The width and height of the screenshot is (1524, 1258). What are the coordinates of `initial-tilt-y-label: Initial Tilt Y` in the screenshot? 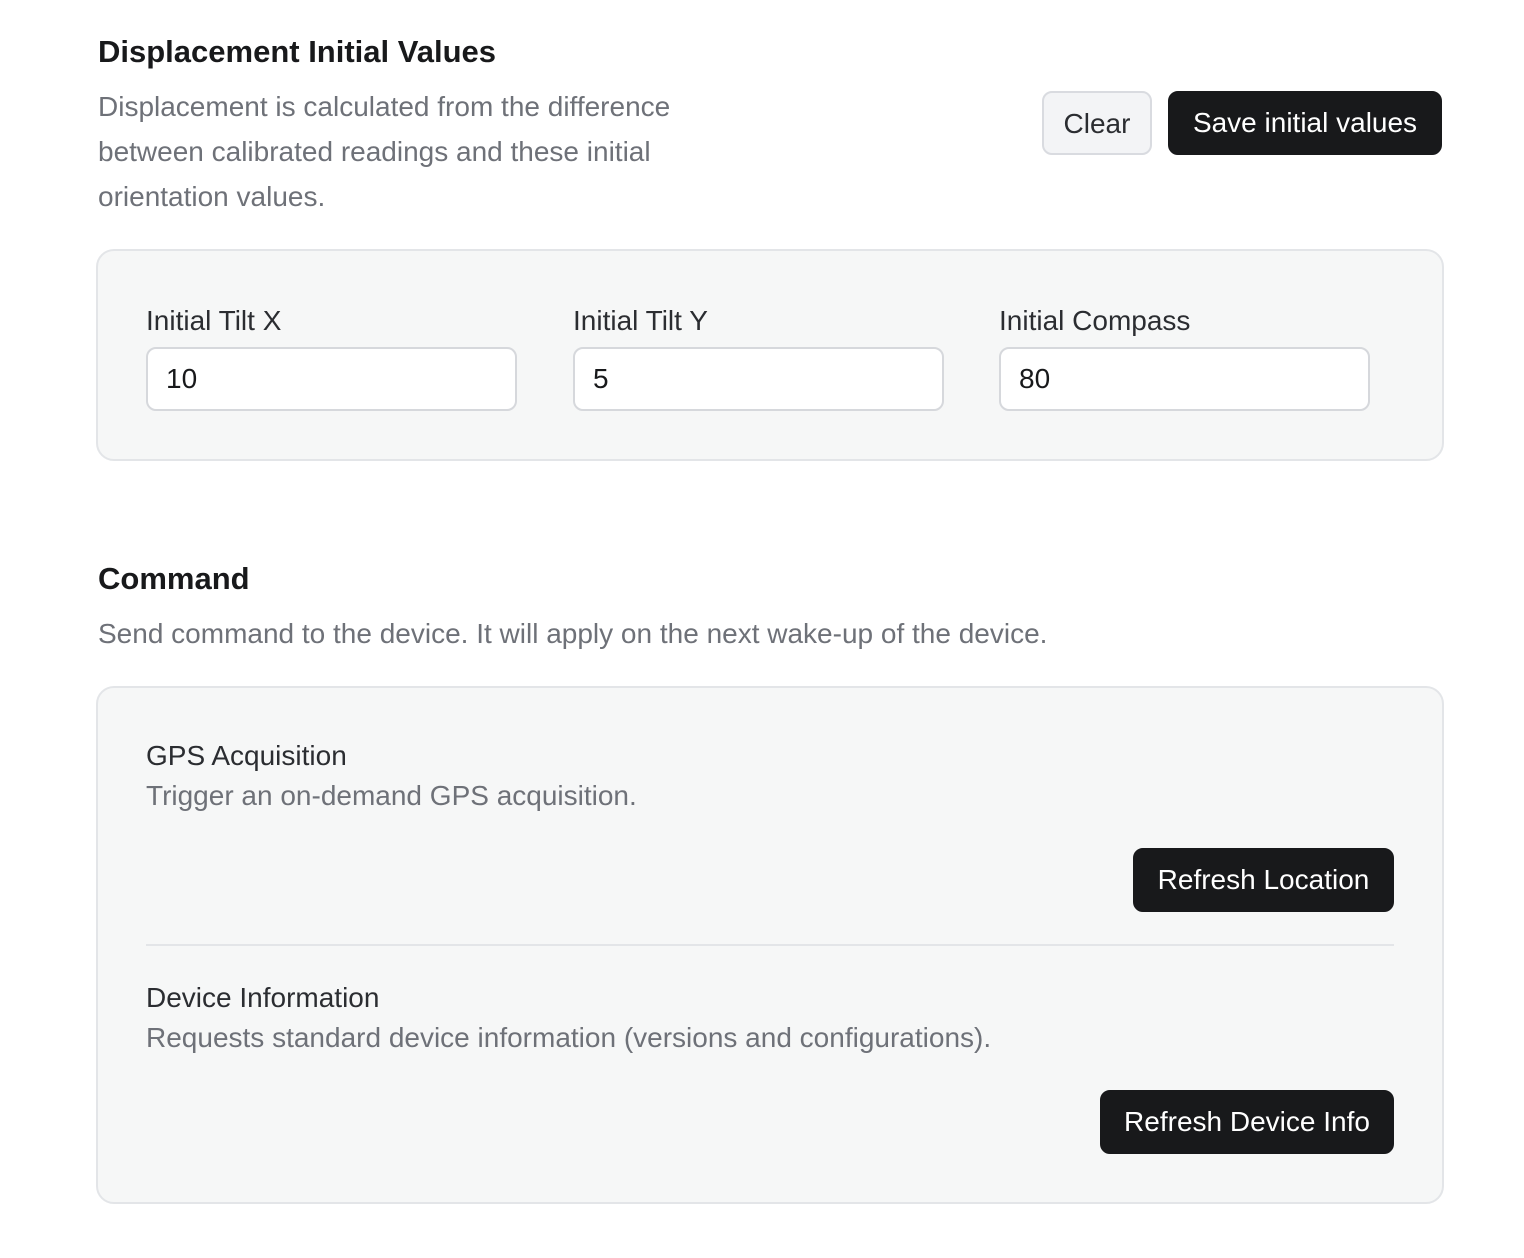 It's located at (640, 320).